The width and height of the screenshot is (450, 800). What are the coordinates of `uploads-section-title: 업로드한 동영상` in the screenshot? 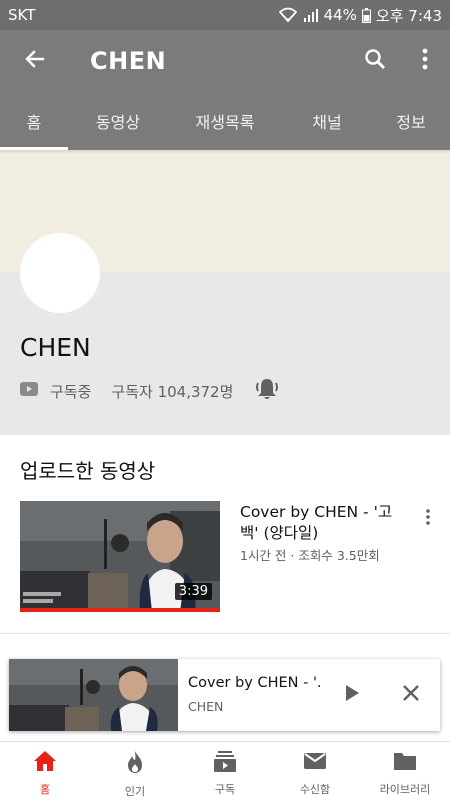 It's located at (88, 471).